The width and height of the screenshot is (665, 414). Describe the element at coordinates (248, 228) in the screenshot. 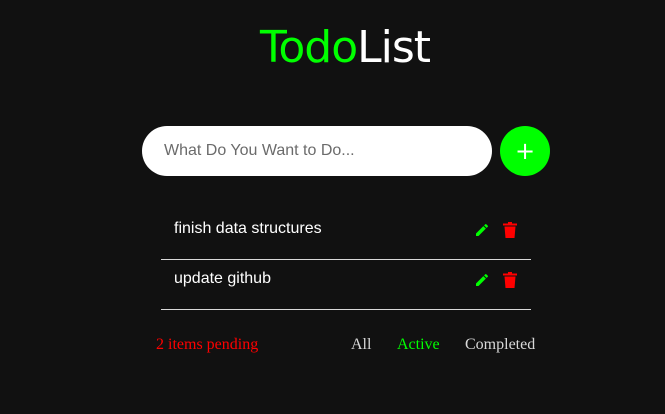

I see `todo-text: finish data structures` at that location.